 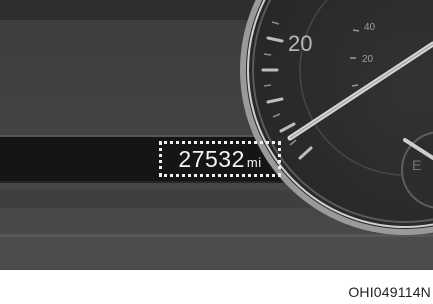 What do you see at coordinates (389, 292) in the screenshot?
I see `figure-code: OHI049114N` at bounding box center [389, 292].